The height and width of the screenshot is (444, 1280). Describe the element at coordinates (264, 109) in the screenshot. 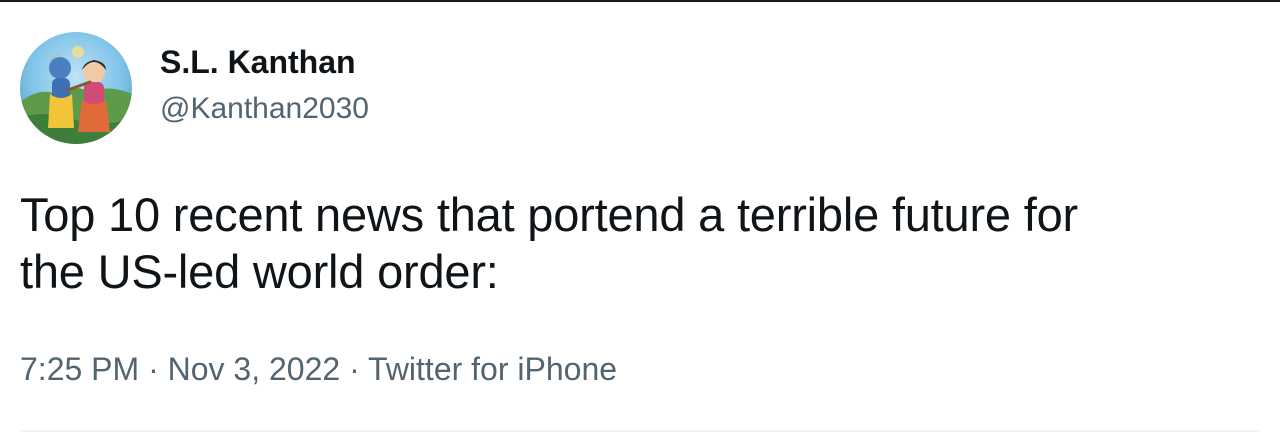

I see `author-handle: @Kanthan2030` at that location.